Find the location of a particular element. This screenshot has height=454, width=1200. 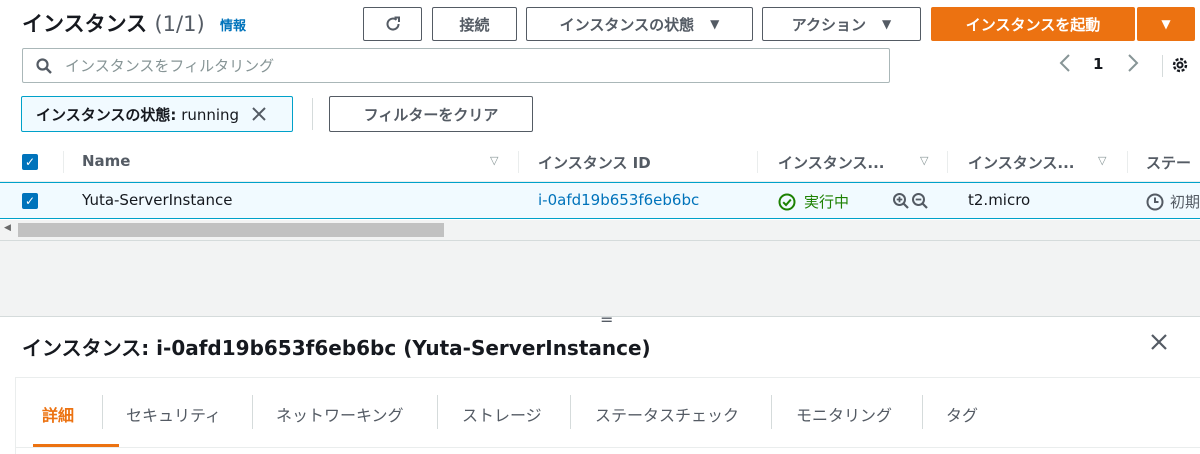

actions-dropdown: アクション ▼ is located at coordinates (841, 24).